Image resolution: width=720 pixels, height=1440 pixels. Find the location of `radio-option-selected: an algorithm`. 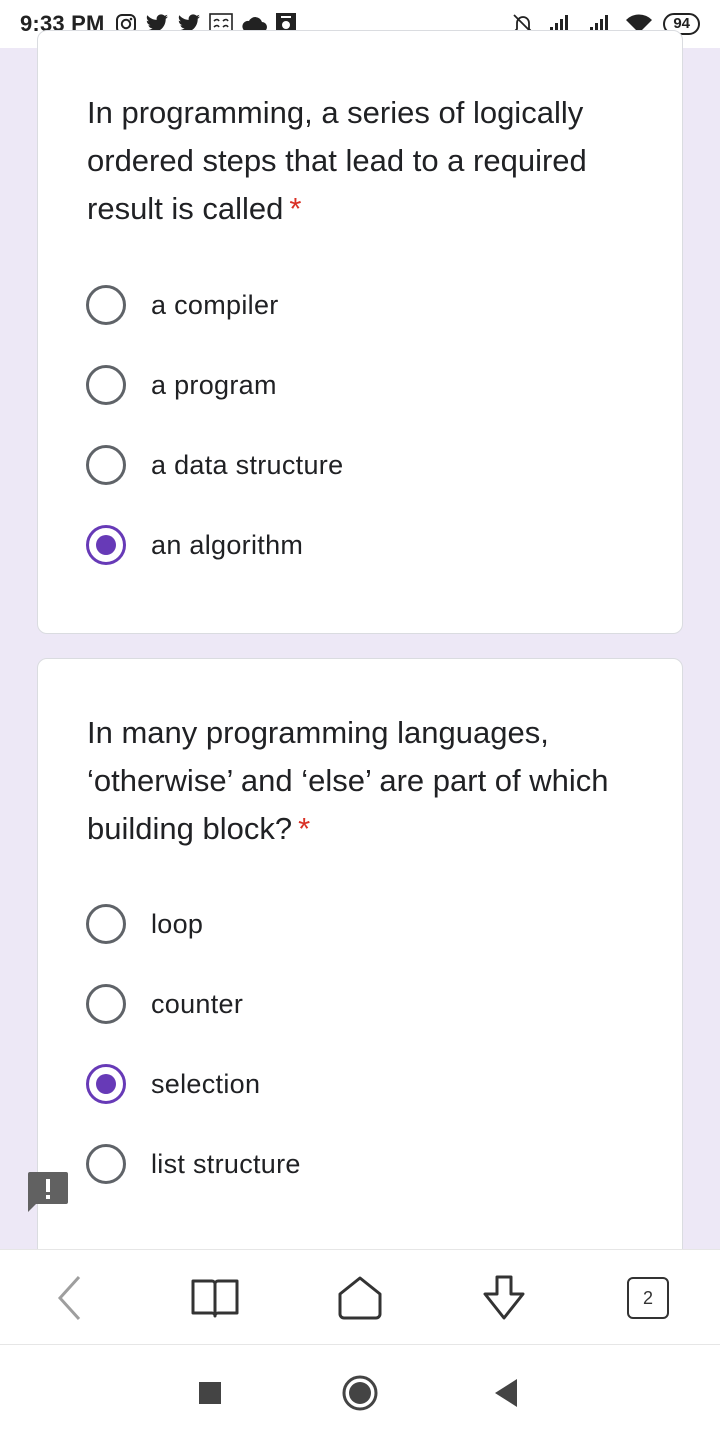

radio-option-selected: an algorithm is located at coordinates (356, 545).